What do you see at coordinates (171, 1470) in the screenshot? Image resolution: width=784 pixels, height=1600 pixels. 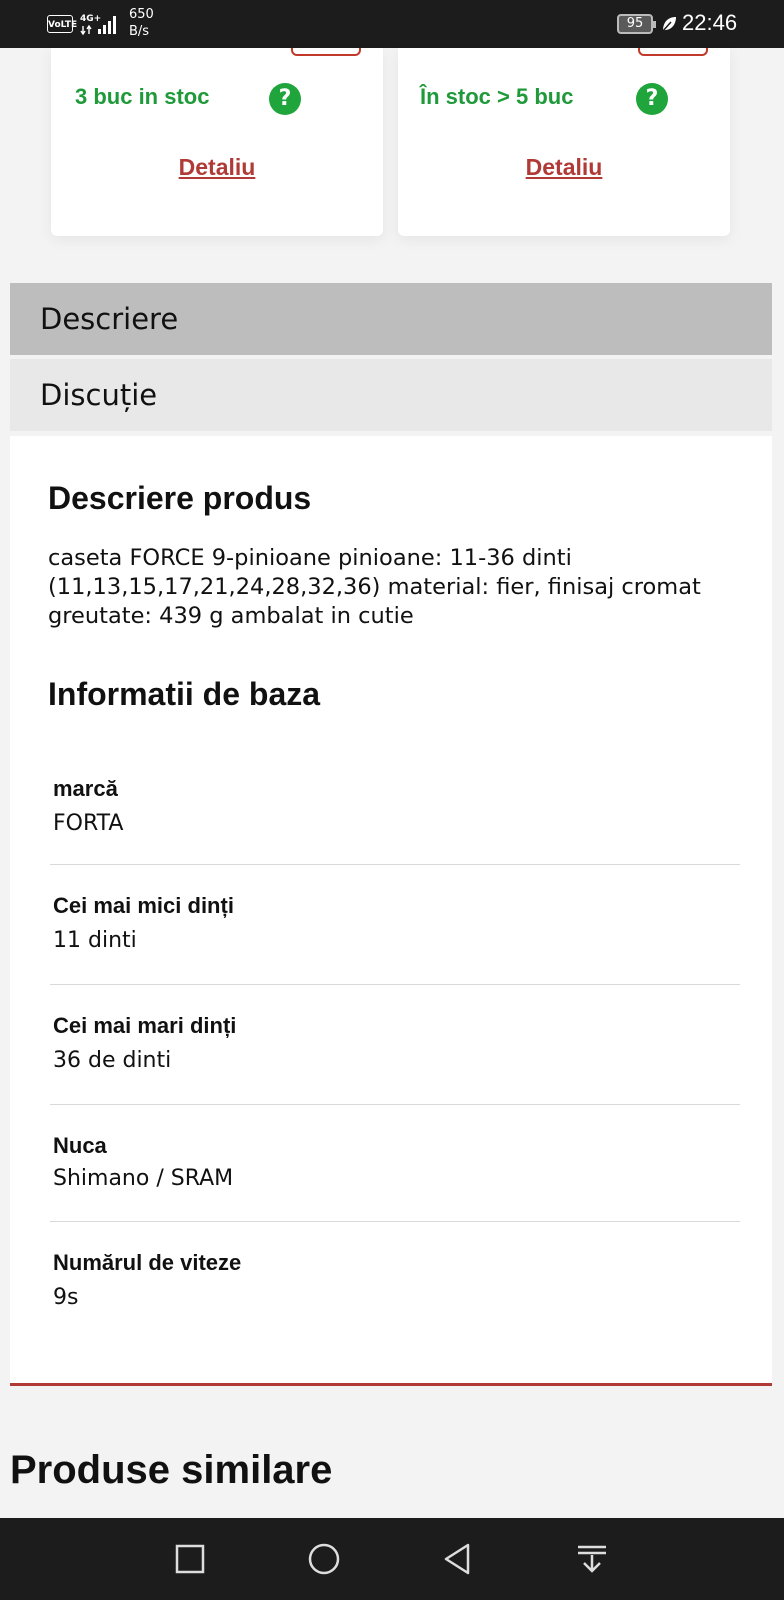 I see `similar-products-heading: Produse similare` at bounding box center [171, 1470].